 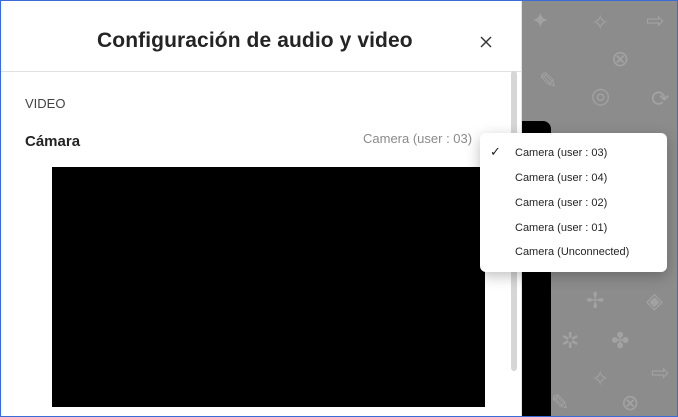 I want to click on backdrop-pattern-icon: ✤, so click(x=620, y=341).